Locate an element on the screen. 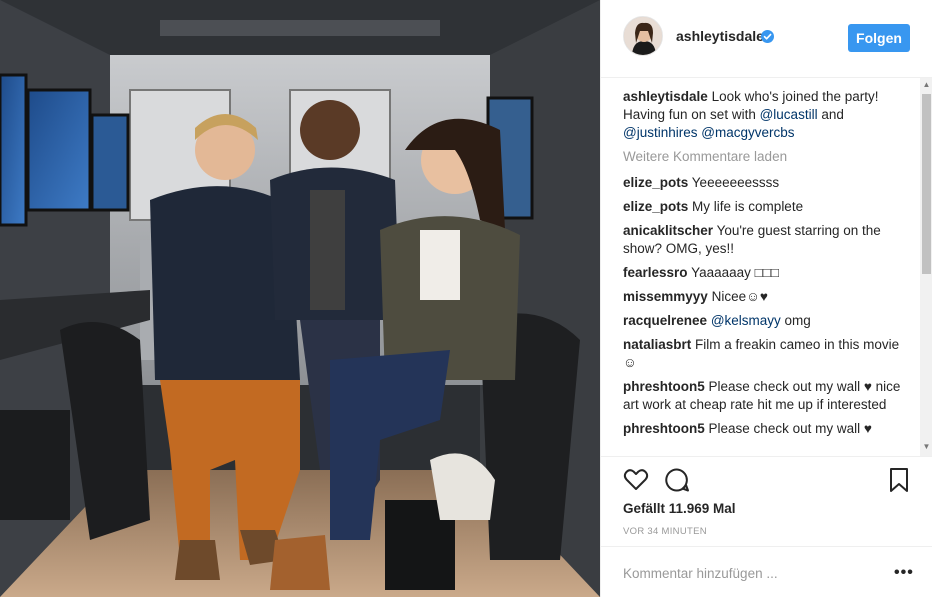  verified-badge-icon is located at coordinates (767, 36).